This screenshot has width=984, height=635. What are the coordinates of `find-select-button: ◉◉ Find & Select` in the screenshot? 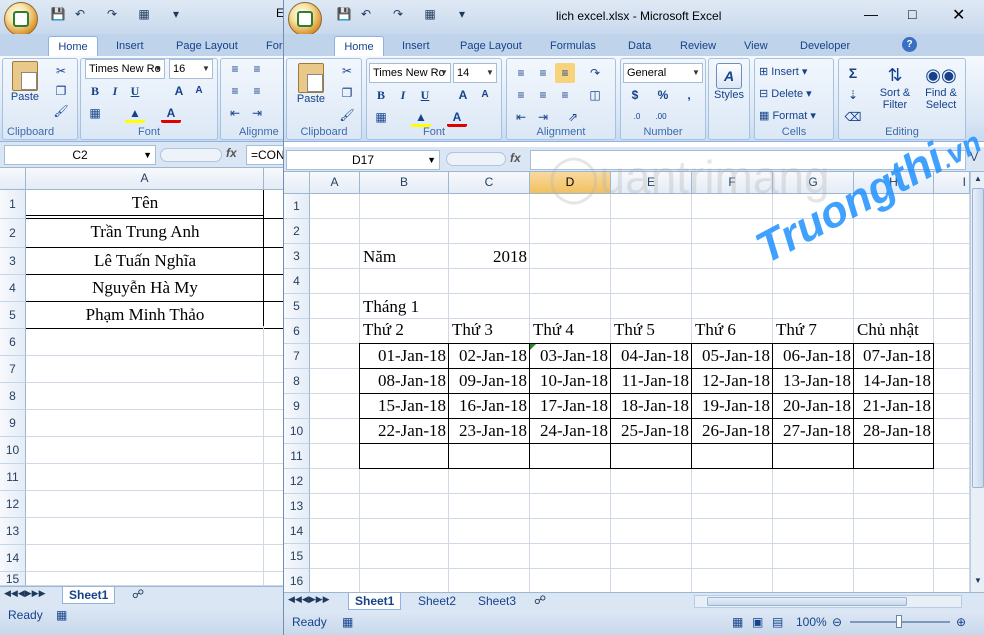 It's located at (941, 87).